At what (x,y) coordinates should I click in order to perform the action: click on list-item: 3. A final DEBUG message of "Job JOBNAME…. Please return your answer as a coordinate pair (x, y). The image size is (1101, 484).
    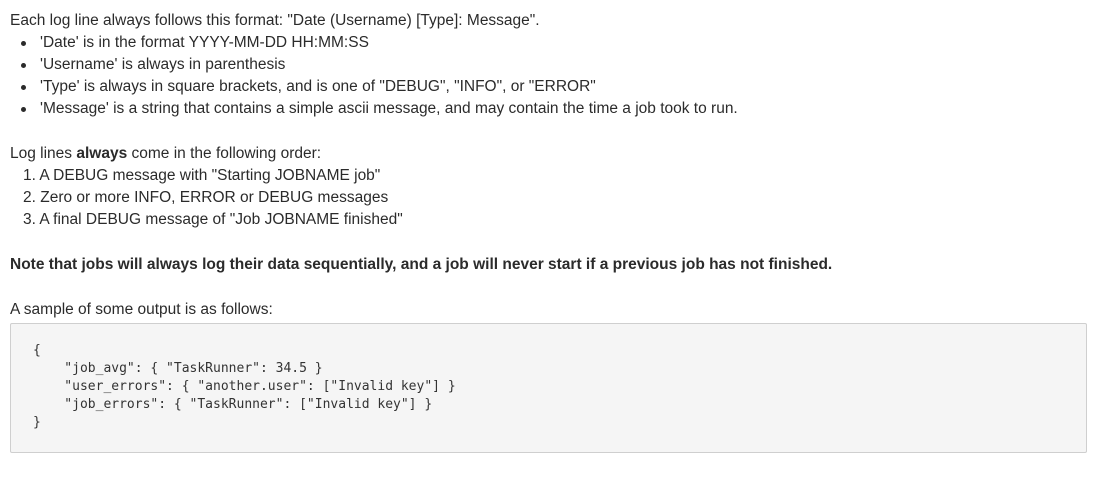
    Looking at the image, I should click on (213, 219).